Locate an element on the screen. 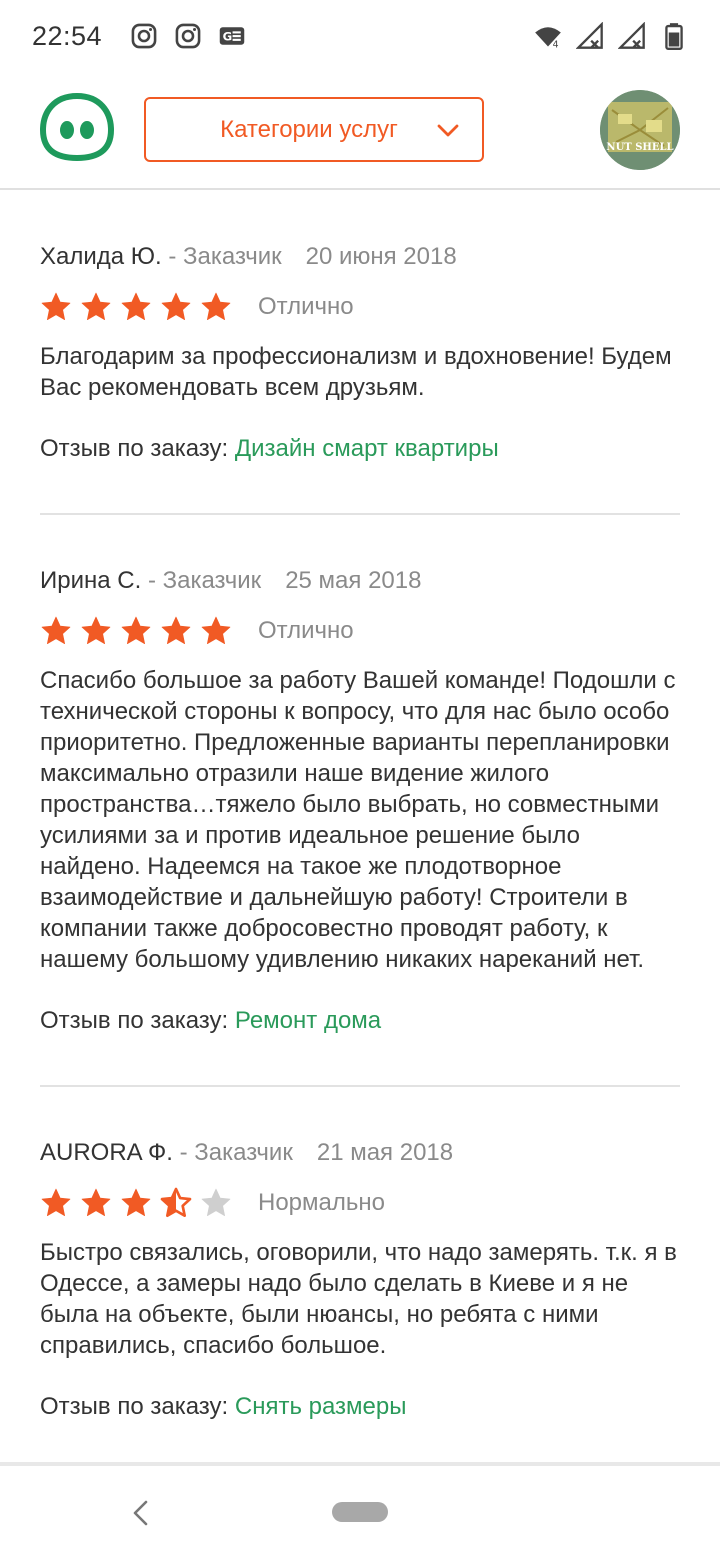  review-order: Отзыв по заказу: Дизайн смарт квартиры is located at coordinates (360, 449).